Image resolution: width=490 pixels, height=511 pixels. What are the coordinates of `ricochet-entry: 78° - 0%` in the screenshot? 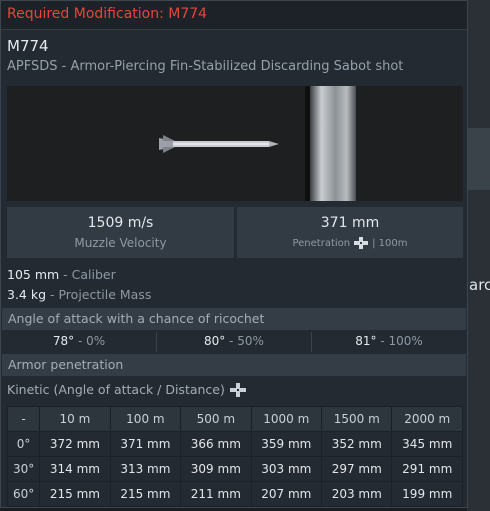 It's located at (79, 342).